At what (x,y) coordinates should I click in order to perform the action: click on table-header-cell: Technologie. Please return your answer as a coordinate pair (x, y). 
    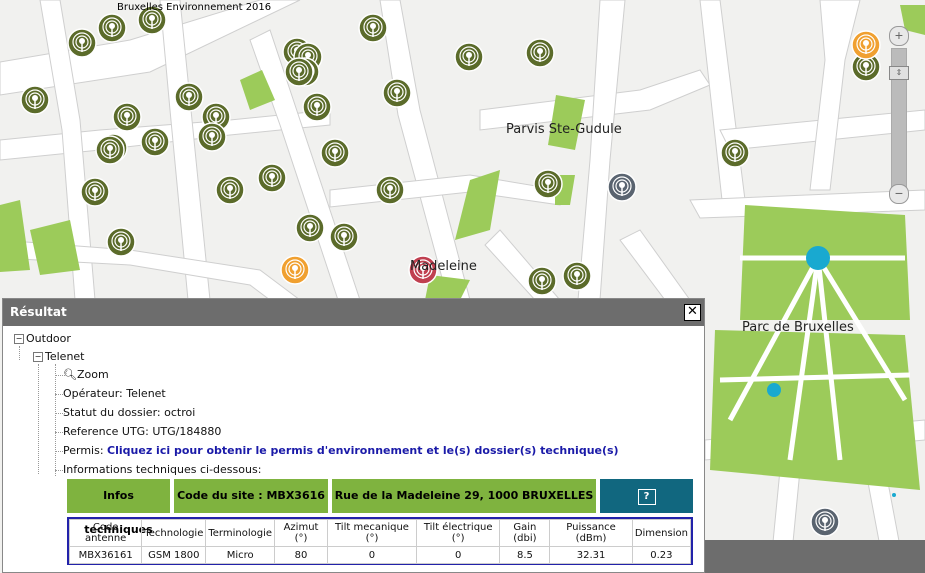
    Looking at the image, I should click on (174, 533).